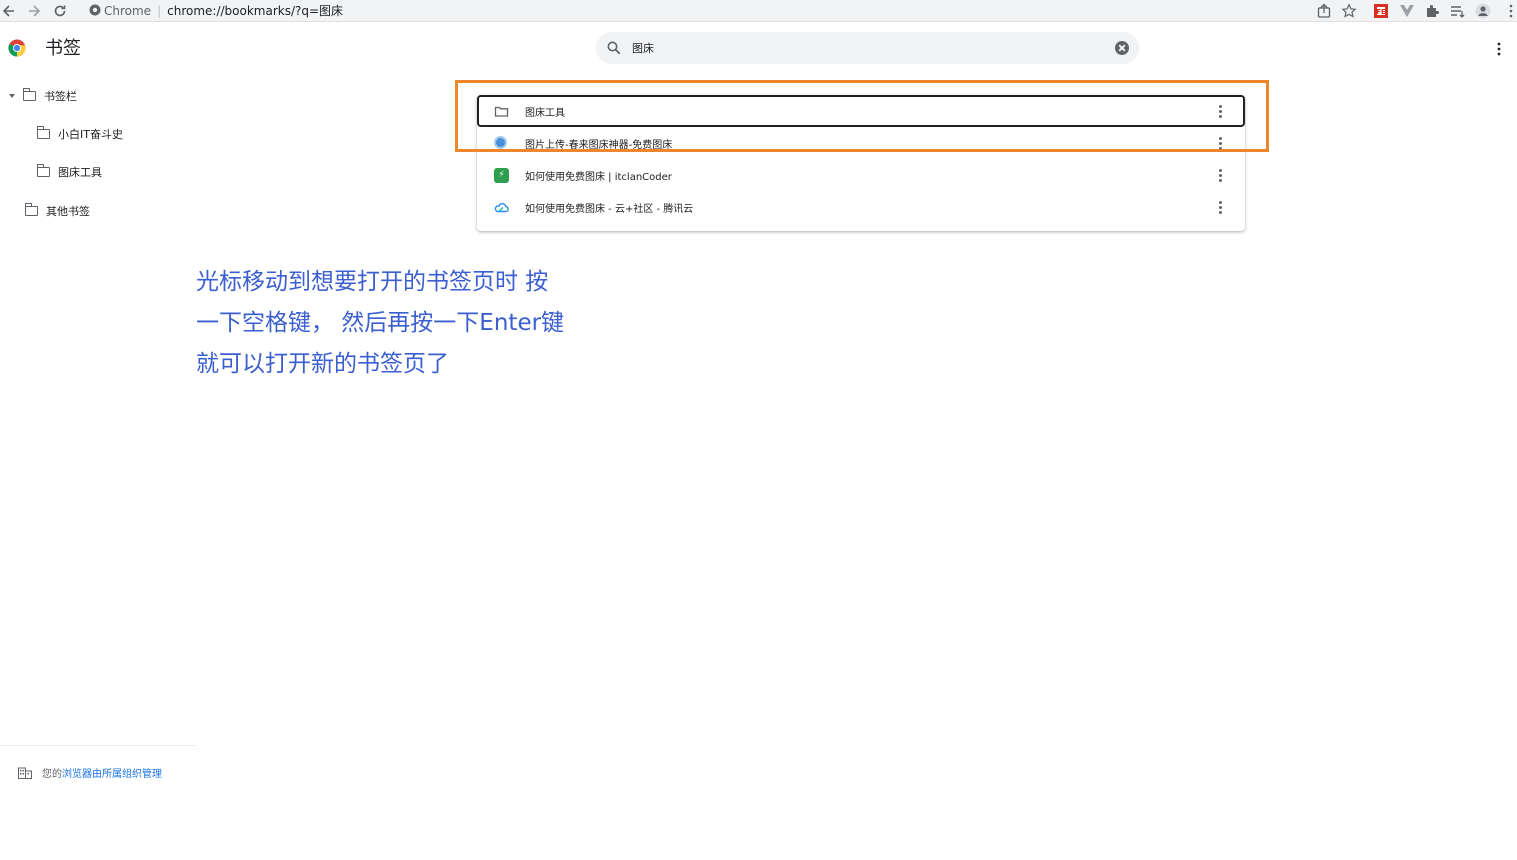  I want to click on forward-icon, so click(34, 11).